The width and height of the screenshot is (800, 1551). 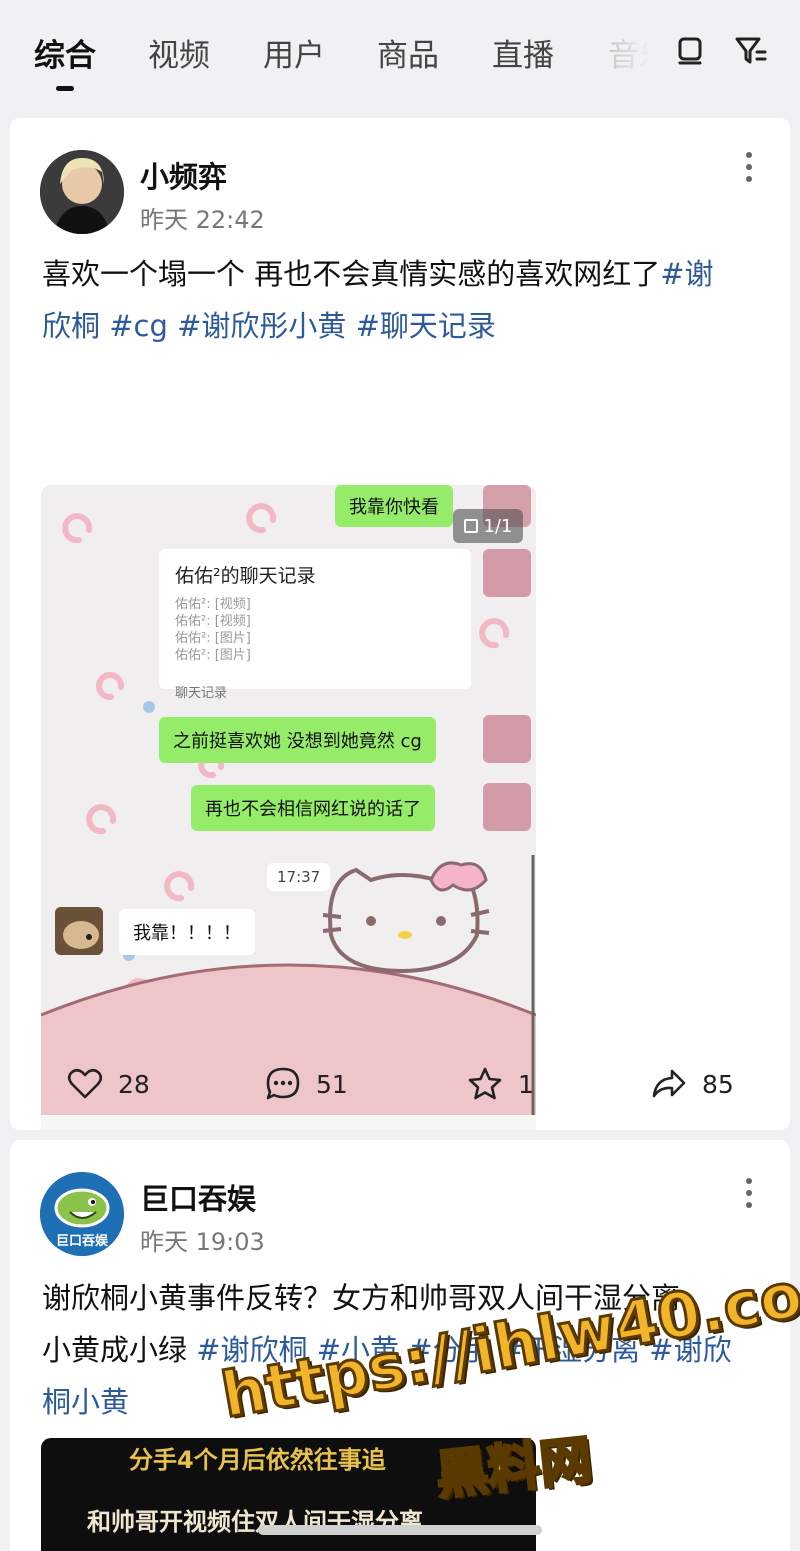 I want to click on favorite-count: 1, so click(x=526, y=1084).